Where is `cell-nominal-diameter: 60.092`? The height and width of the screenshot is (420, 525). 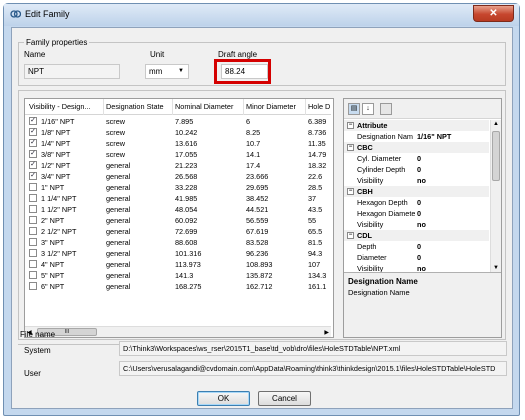
cell-nominal-diameter: 60.092 is located at coordinates (186, 220).